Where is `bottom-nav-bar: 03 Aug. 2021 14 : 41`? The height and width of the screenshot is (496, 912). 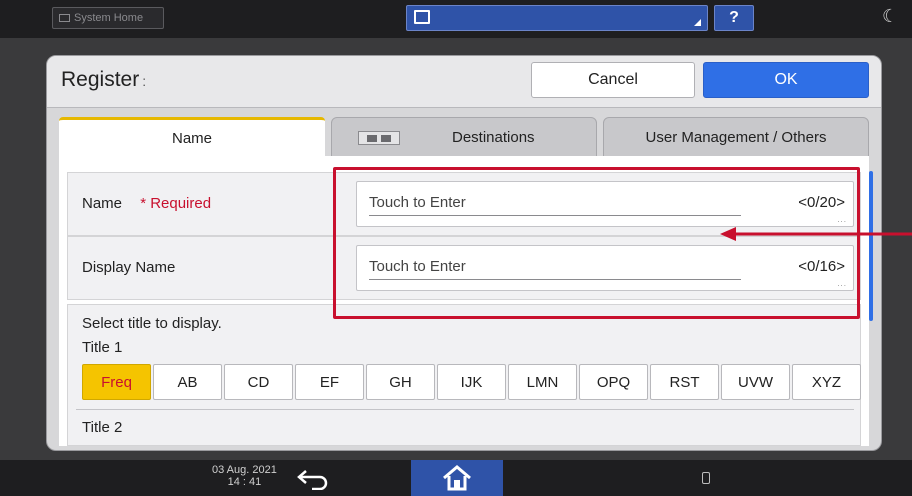
bottom-nav-bar: 03 Aug. 2021 14 : 41 is located at coordinates (456, 478).